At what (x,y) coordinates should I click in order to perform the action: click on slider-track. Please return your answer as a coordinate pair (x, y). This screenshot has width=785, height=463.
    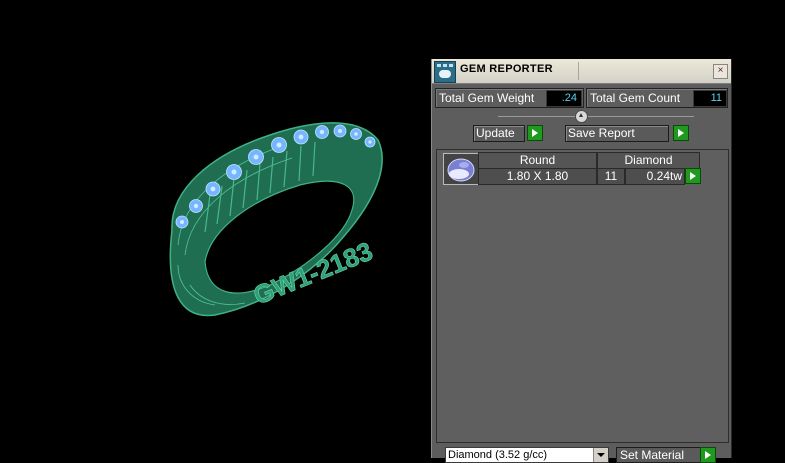
    Looking at the image, I should click on (596, 116).